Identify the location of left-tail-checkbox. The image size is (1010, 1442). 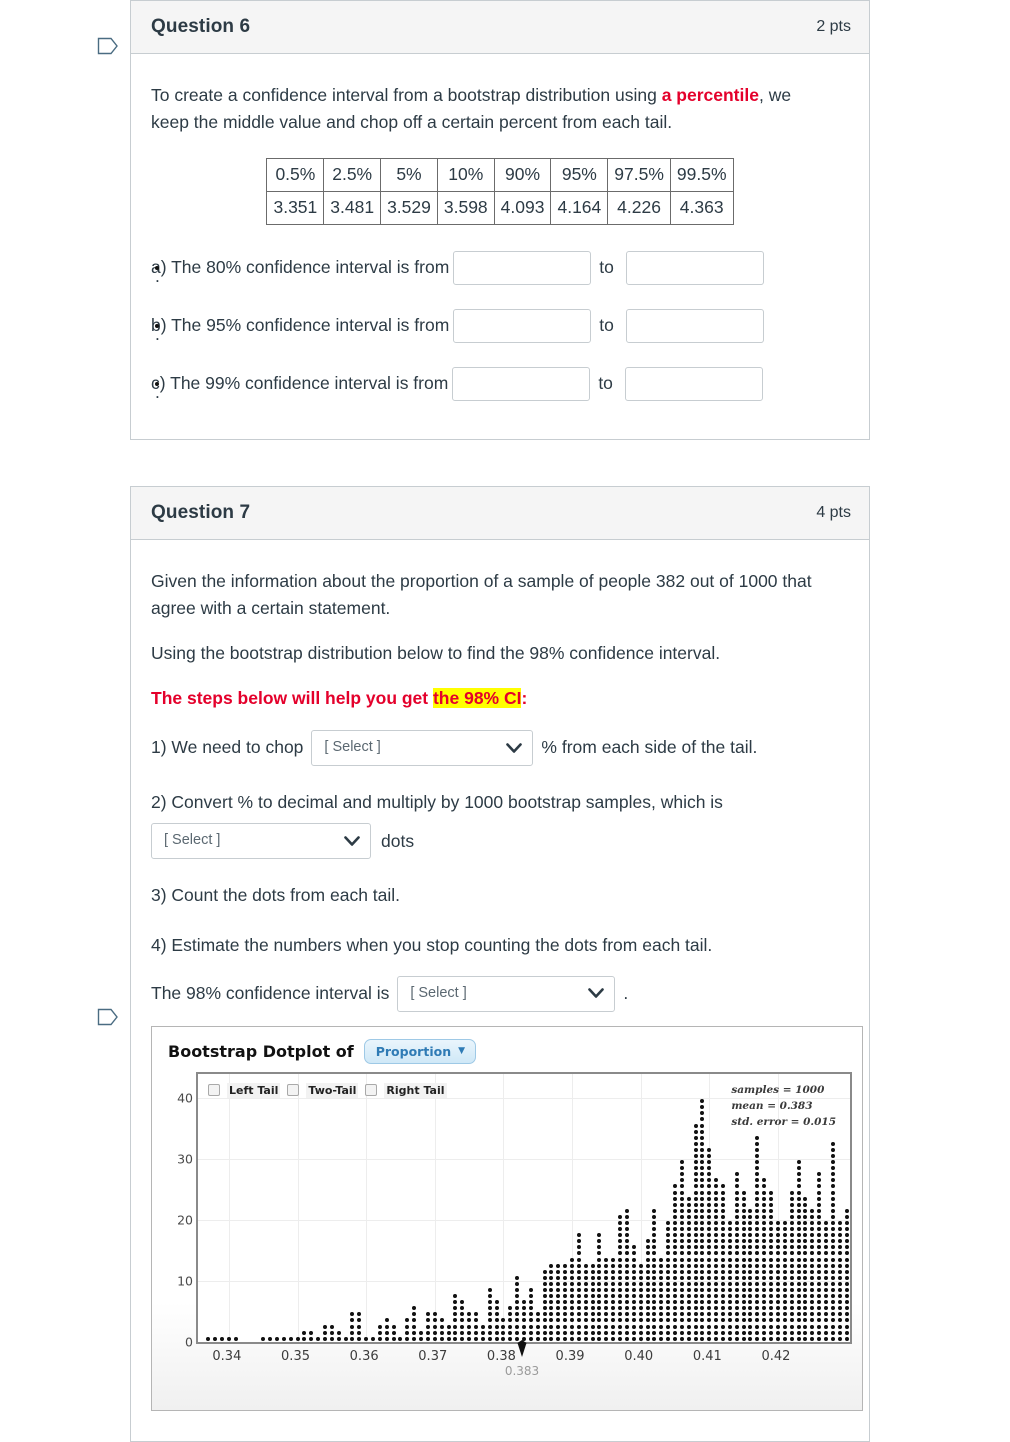
(214, 1090).